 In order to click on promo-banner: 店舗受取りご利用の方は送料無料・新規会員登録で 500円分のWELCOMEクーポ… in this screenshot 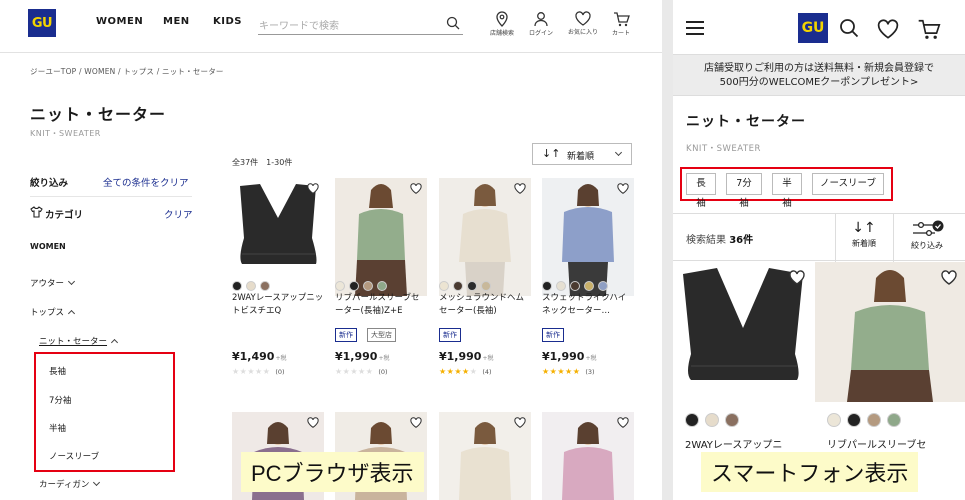, I will do `click(819, 75)`.